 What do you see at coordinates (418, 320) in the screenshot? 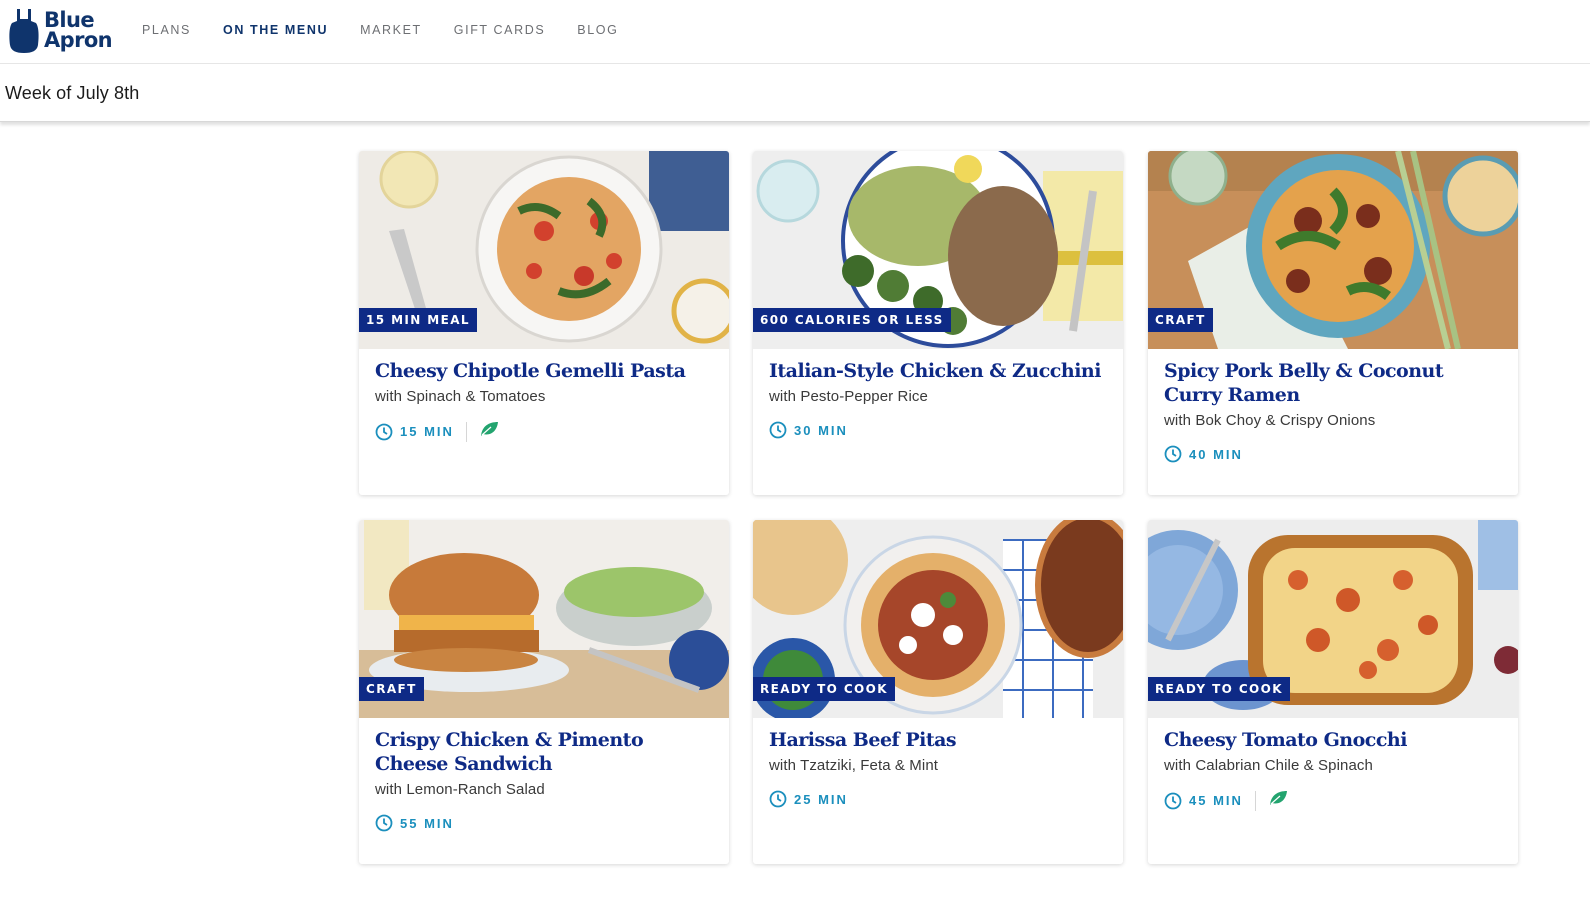
I see `recipe-badge: 15 MIN MEAL` at bounding box center [418, 320].